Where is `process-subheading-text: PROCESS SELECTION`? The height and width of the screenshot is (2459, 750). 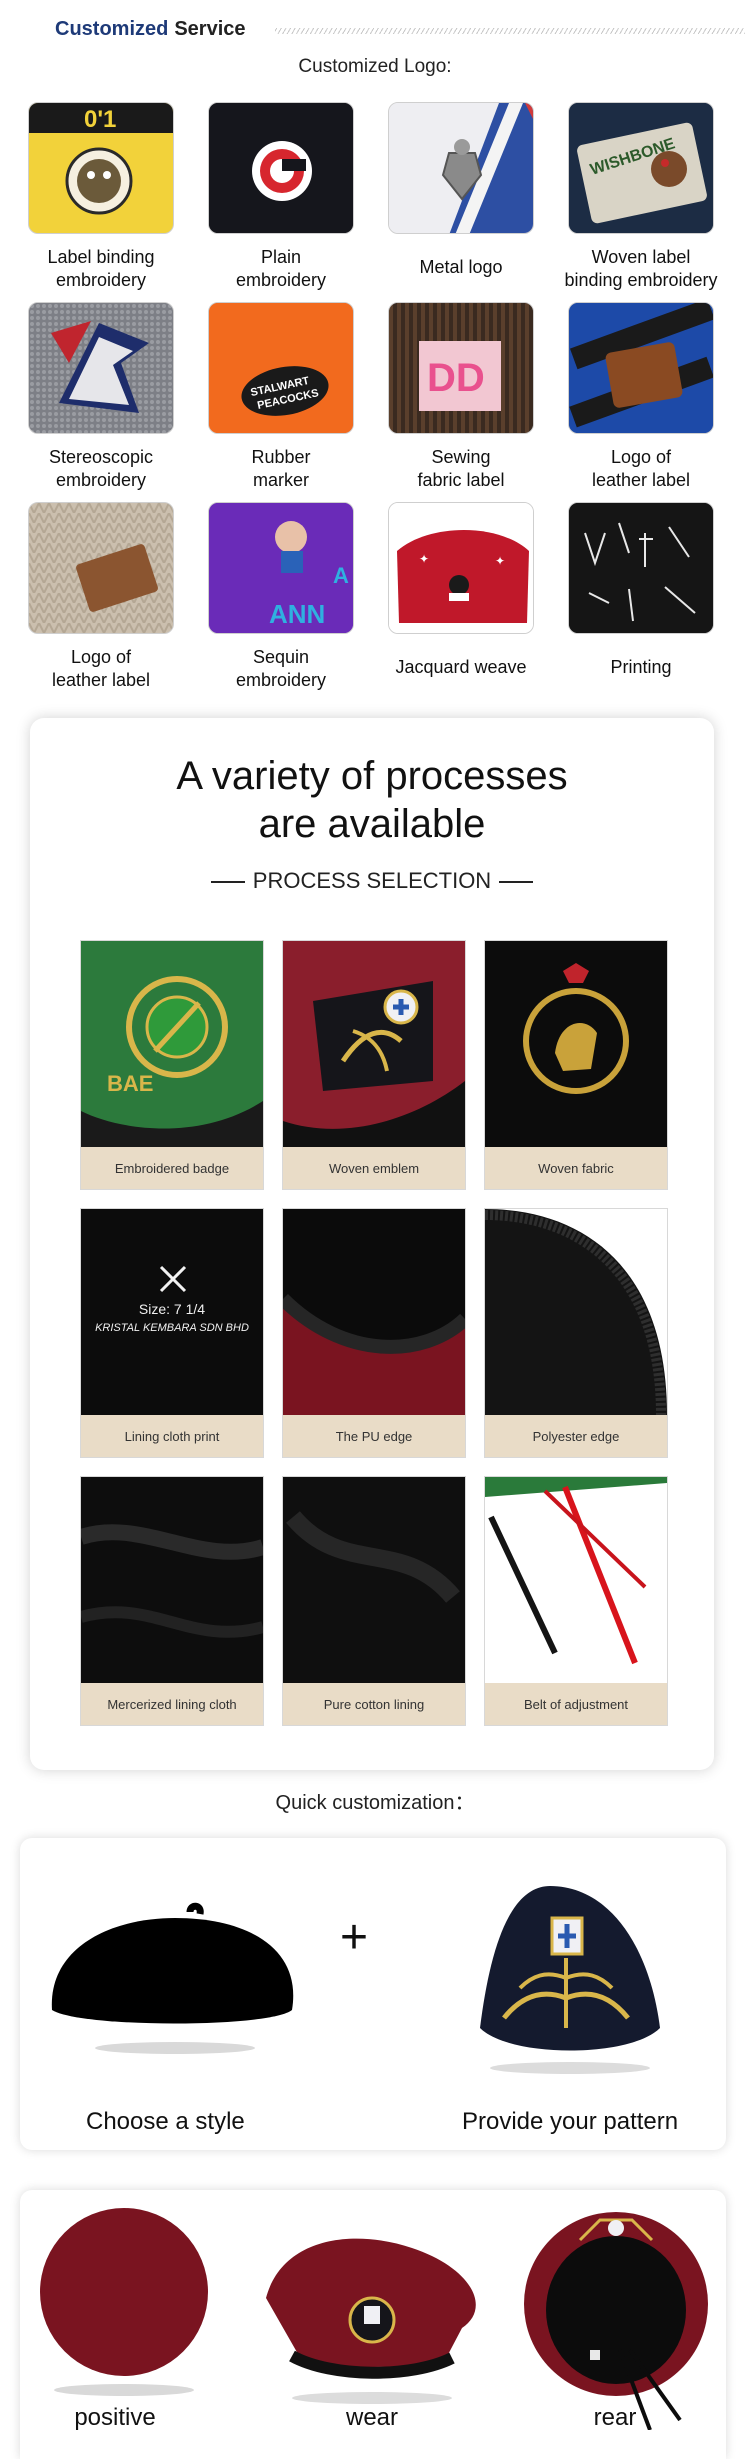
process-subheading-text: PROCESS SELECTION is located at coordinates (372, 880).